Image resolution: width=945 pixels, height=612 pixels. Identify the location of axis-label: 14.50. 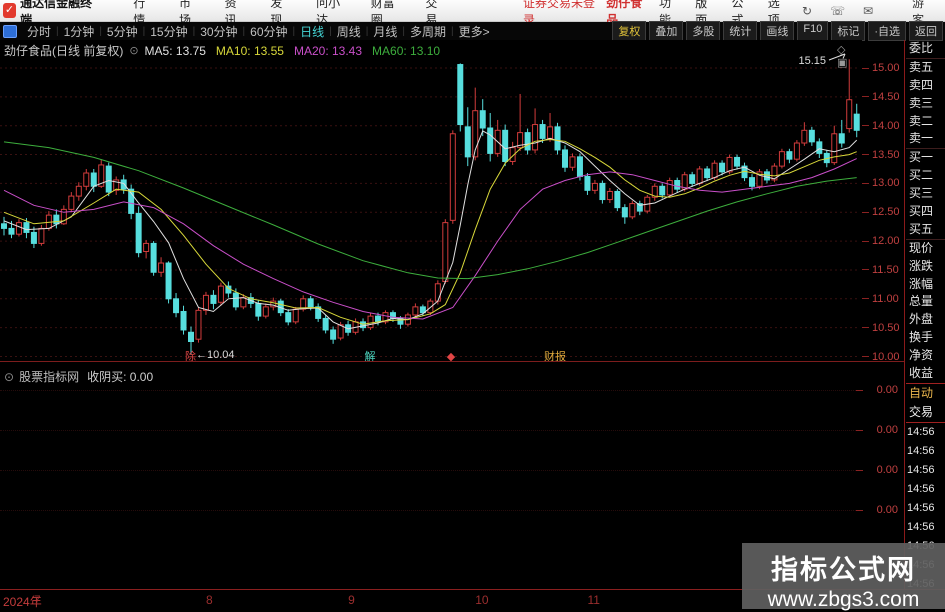
(886, 96).